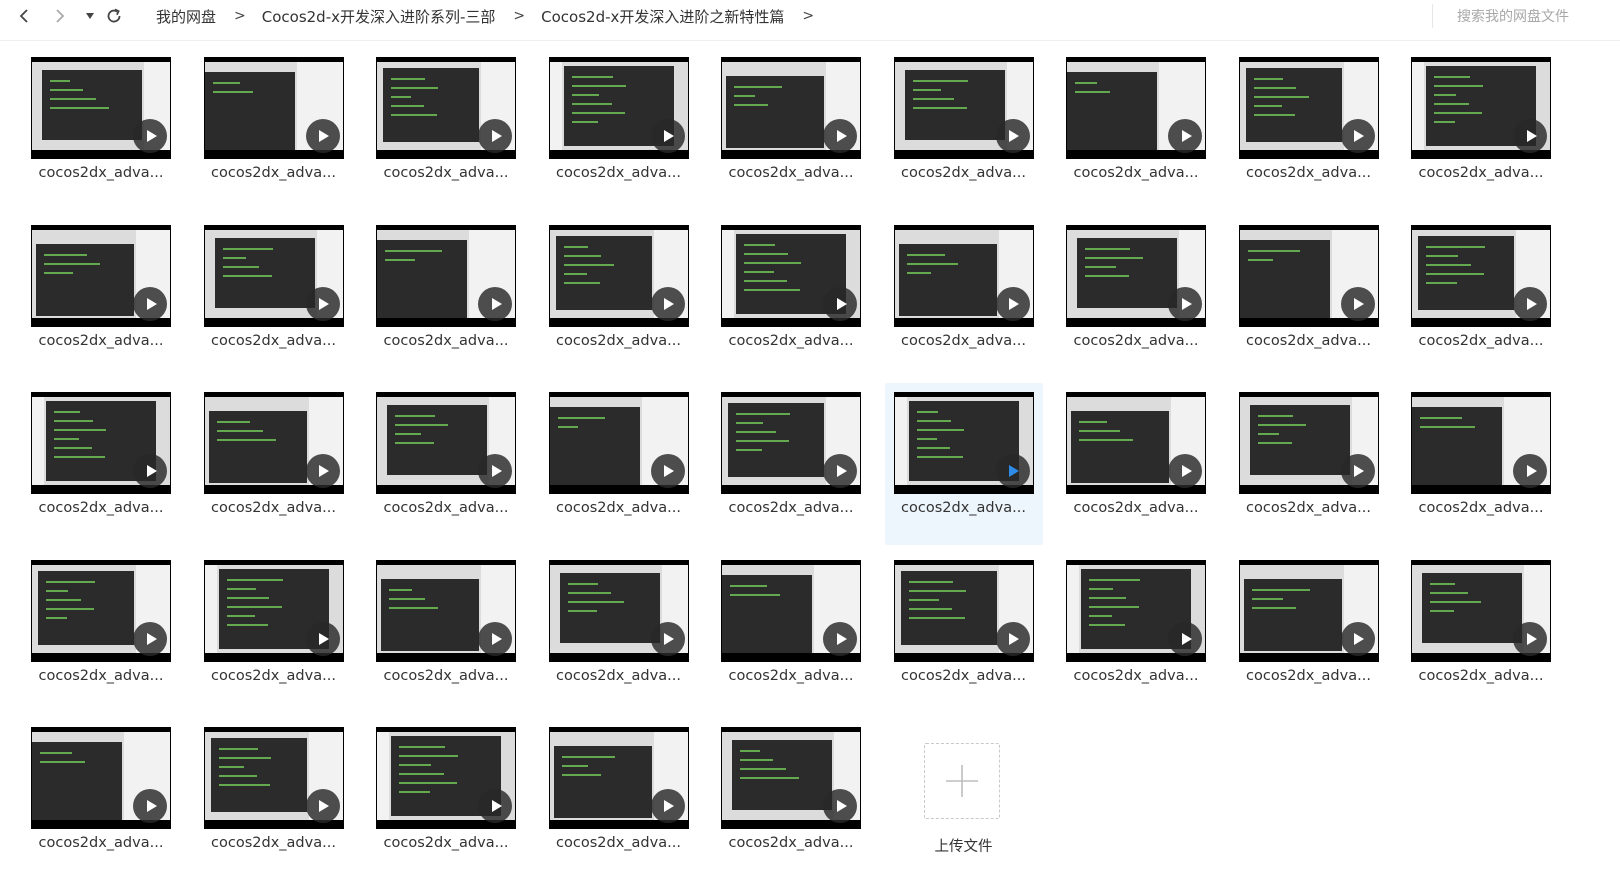 This screenshot has width=1620, height=879. Describe the element at coordinates (114, 16) in the screenshot. I see `refresh-button` at that location.